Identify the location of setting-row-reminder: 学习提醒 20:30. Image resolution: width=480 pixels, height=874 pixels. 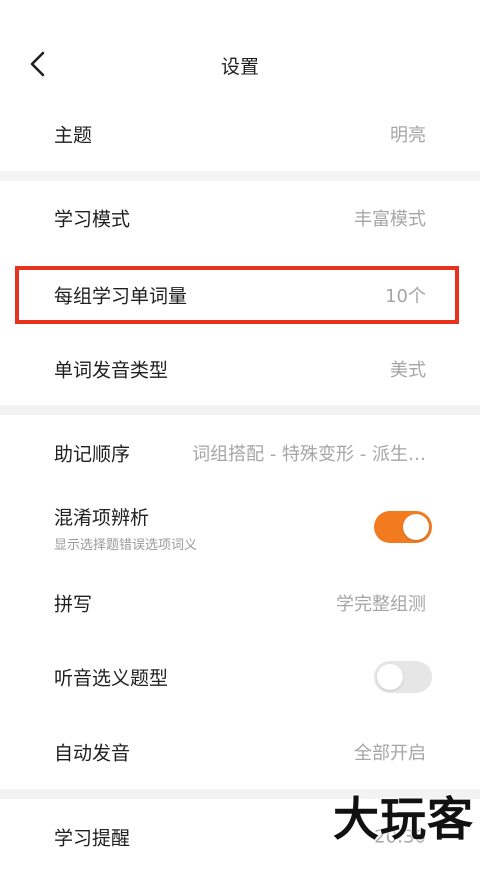
(240, 837).